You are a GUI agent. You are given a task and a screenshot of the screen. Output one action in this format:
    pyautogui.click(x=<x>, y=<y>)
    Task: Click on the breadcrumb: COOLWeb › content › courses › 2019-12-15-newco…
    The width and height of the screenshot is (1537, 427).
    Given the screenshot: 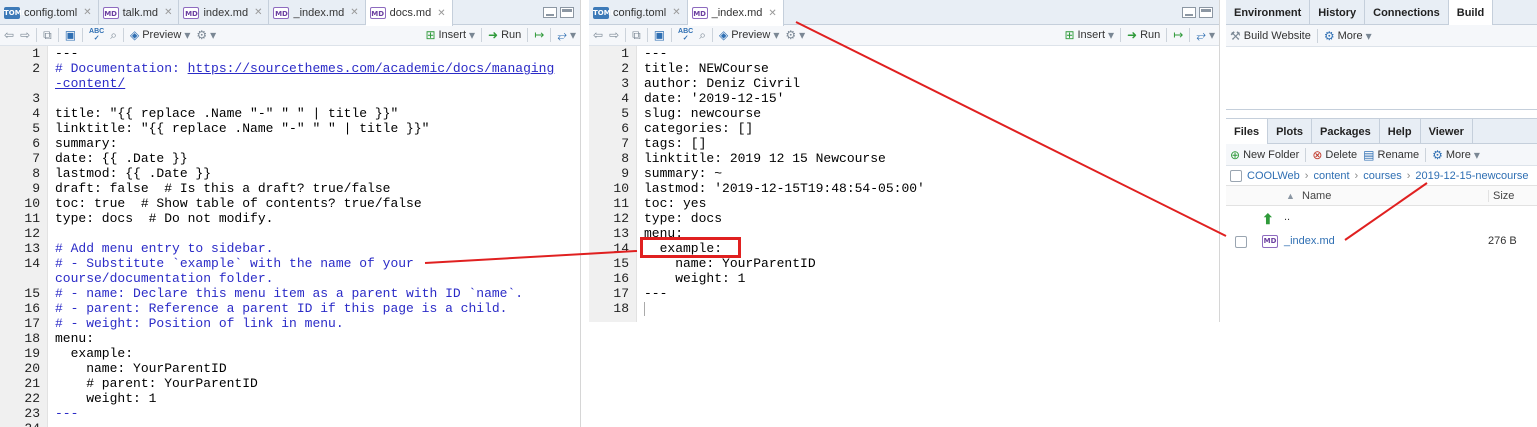 What is the action you would take?
    pyautogui.click(x=1381, y=176)
    